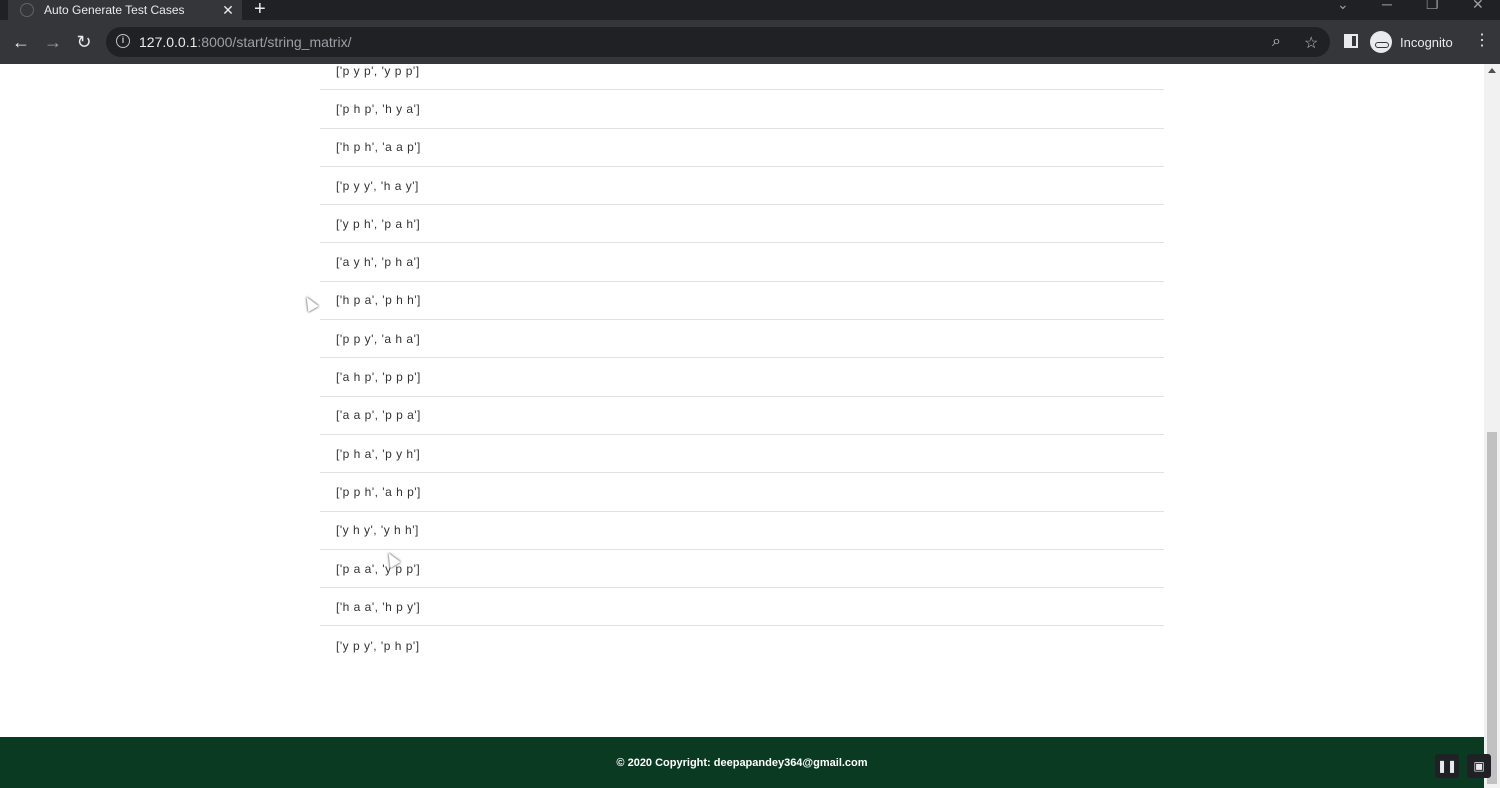 The width and height of the screenshot is (1500, 788). I want to click on list-item-text: ['p y y', 'h a y'], so click(377, 185).